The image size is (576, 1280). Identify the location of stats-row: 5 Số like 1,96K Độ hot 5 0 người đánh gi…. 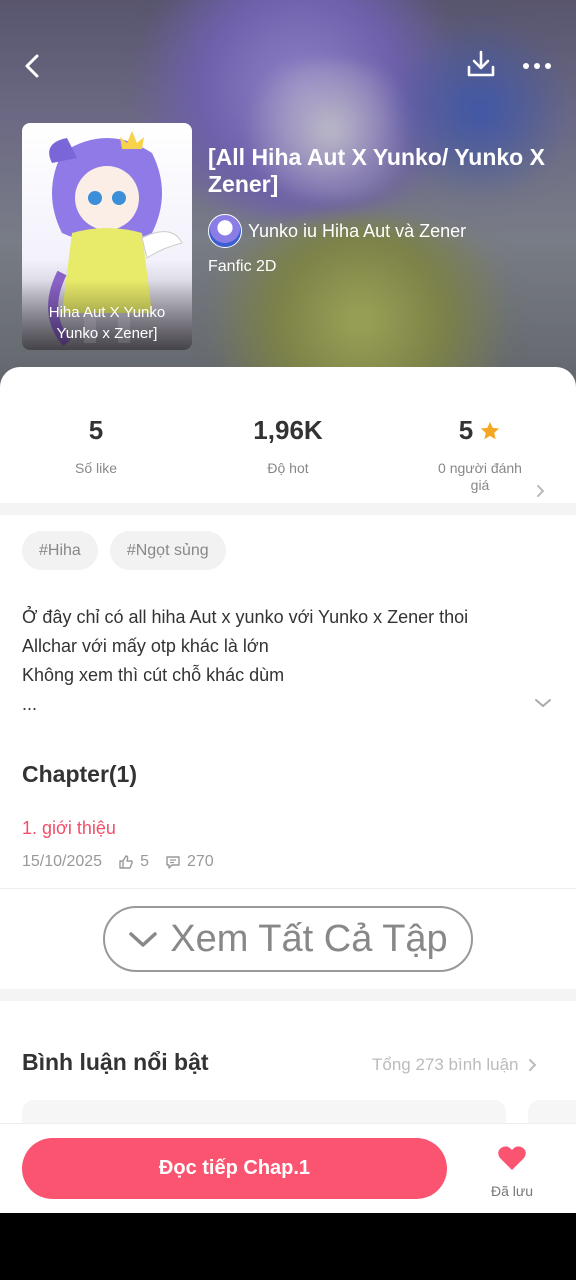
(288, 442).